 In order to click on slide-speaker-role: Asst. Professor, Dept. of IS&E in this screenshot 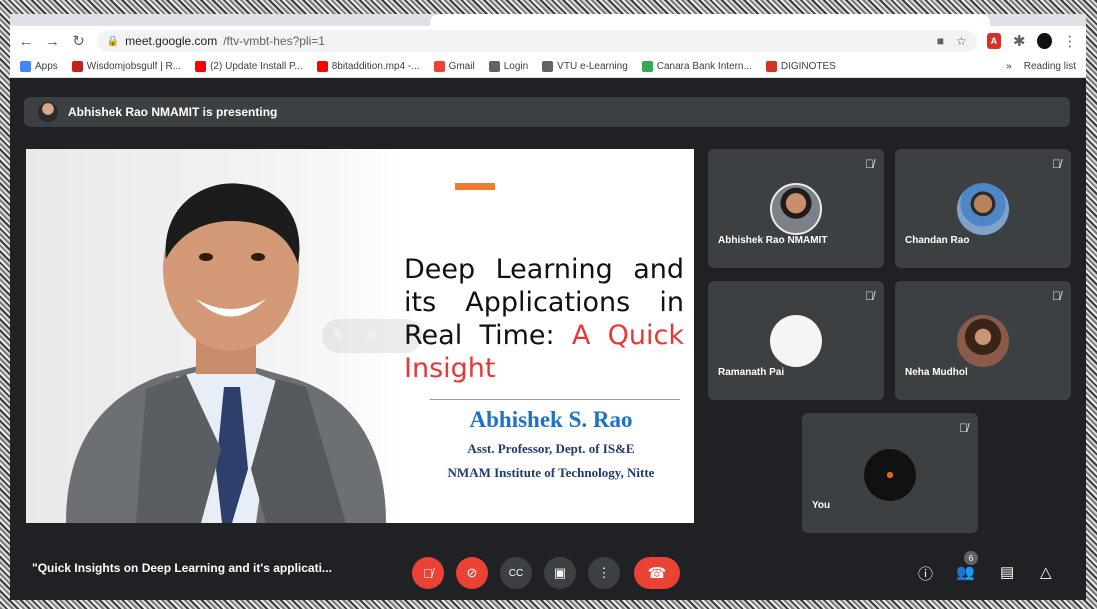, I will do `click(551, 448)`.